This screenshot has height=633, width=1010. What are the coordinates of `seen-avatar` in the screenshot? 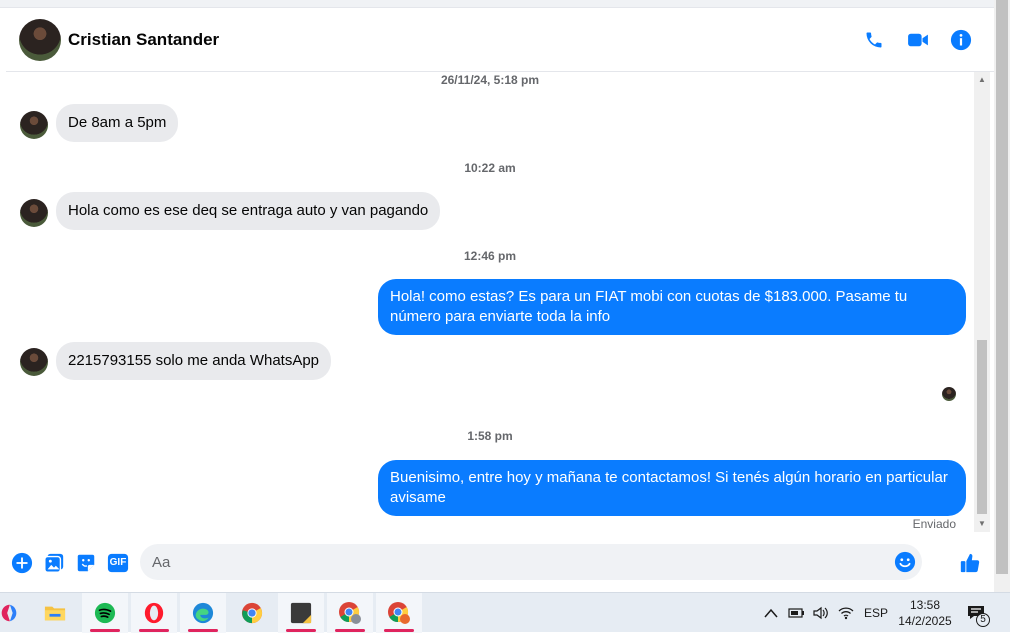 It's located at (949, 394).